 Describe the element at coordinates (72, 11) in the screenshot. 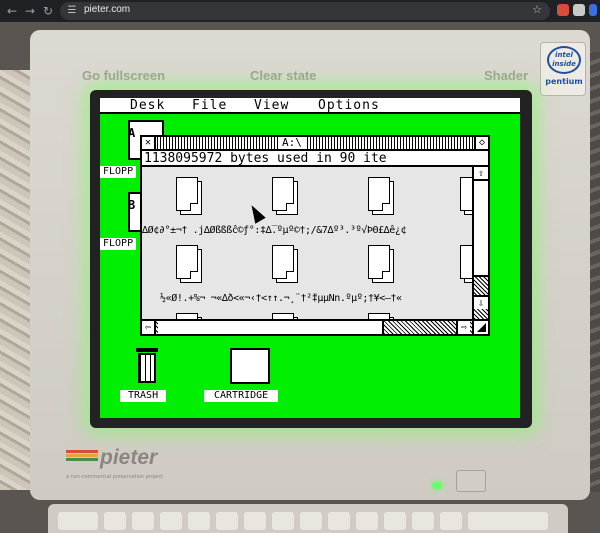

I see `site-info-icon: ☰` at that location.